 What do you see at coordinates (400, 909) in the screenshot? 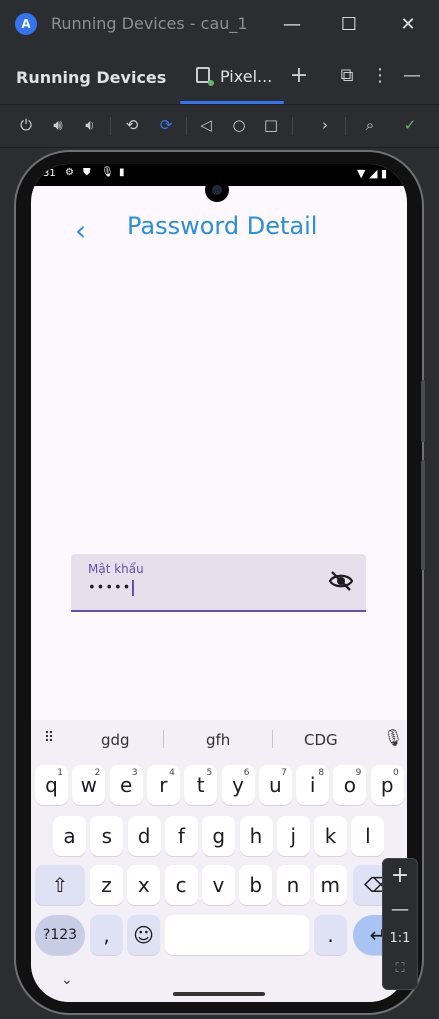
I see `zoom-out-icon: —` at bounding box center [400, 909].